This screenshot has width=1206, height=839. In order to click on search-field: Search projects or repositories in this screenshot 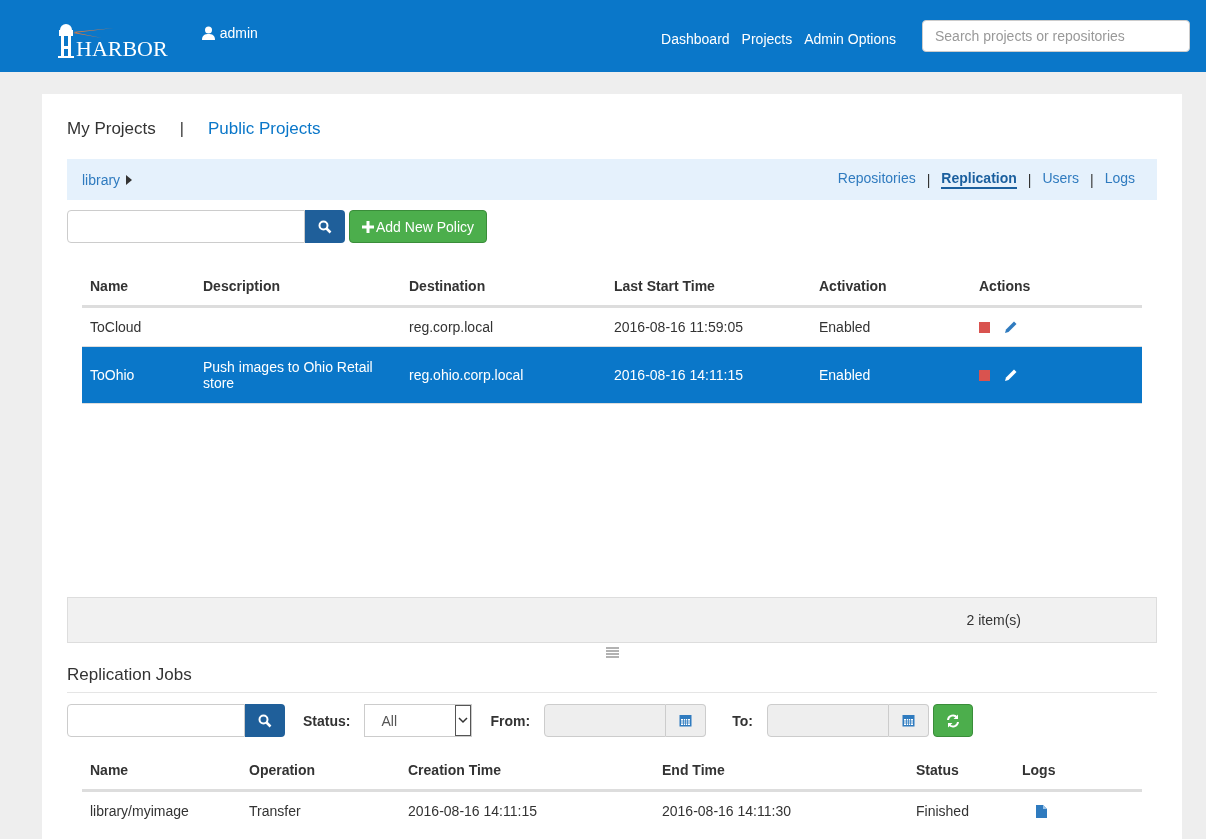, I will do `click(1056, 36)`.